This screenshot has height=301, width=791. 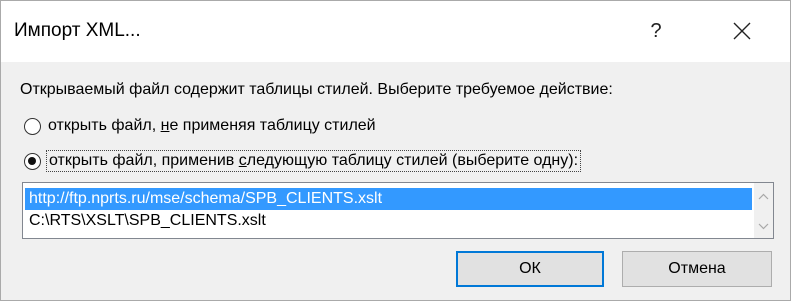 I want to click on help-icon: ?, so click(x=656, y=30).